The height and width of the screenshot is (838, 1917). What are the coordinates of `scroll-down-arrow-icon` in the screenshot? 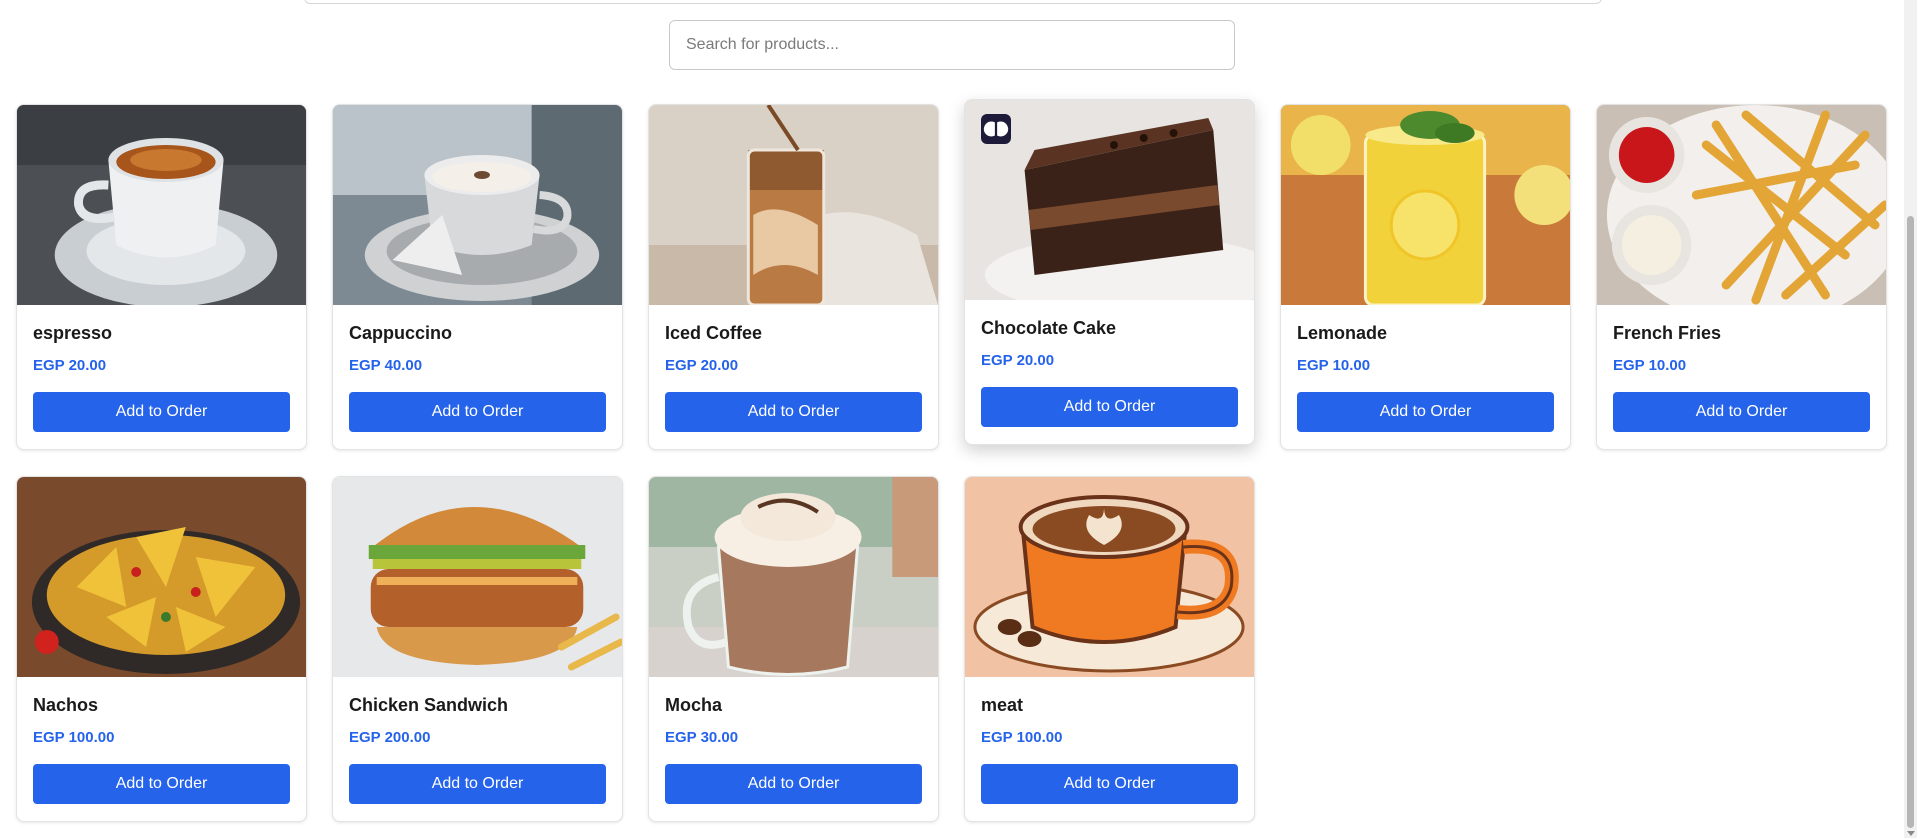 It's located at (1911, 833).